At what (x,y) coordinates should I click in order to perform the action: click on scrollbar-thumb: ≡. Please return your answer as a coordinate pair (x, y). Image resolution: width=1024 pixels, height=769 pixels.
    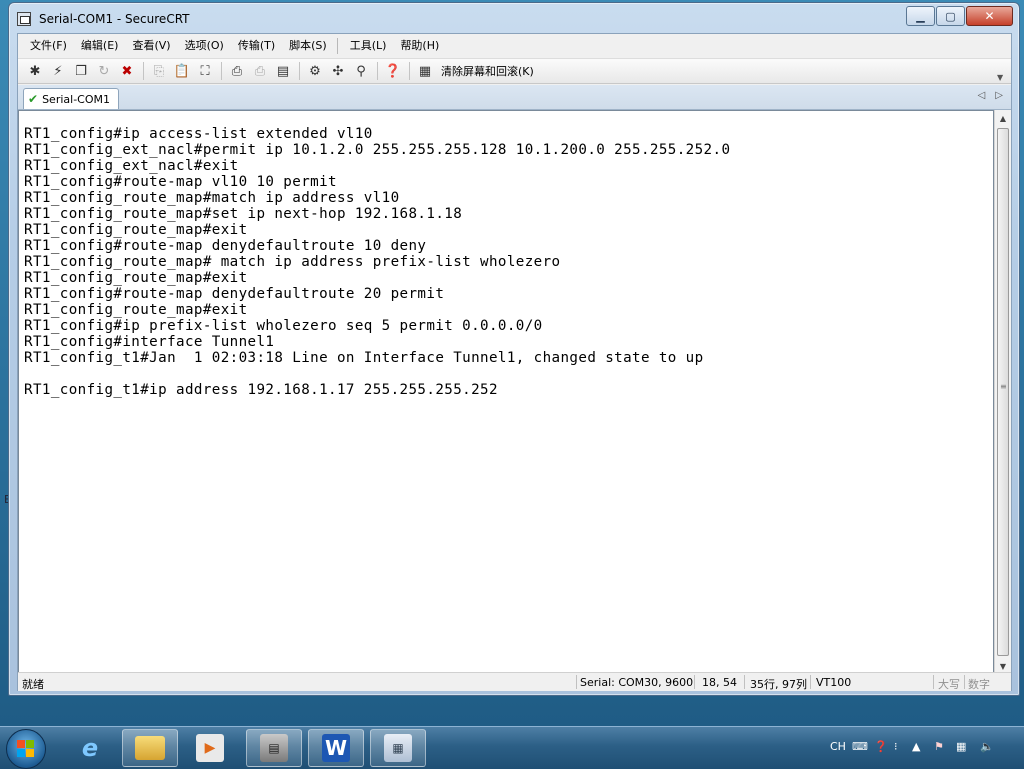
    Looking at the image, I should click on (1003, 392).